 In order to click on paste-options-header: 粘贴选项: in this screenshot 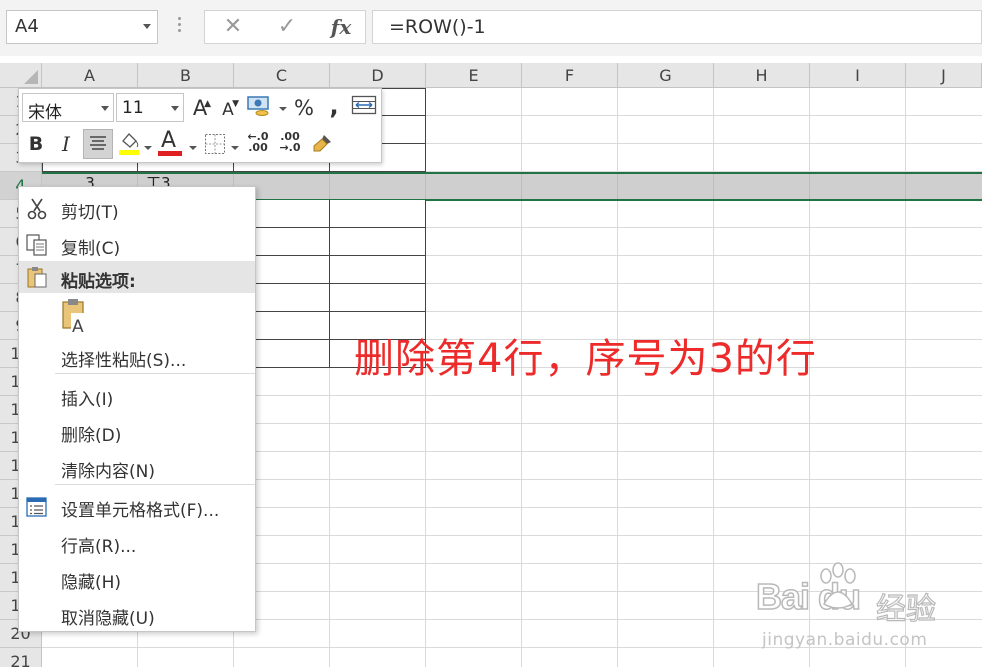, I will do `click(137, 277)`.